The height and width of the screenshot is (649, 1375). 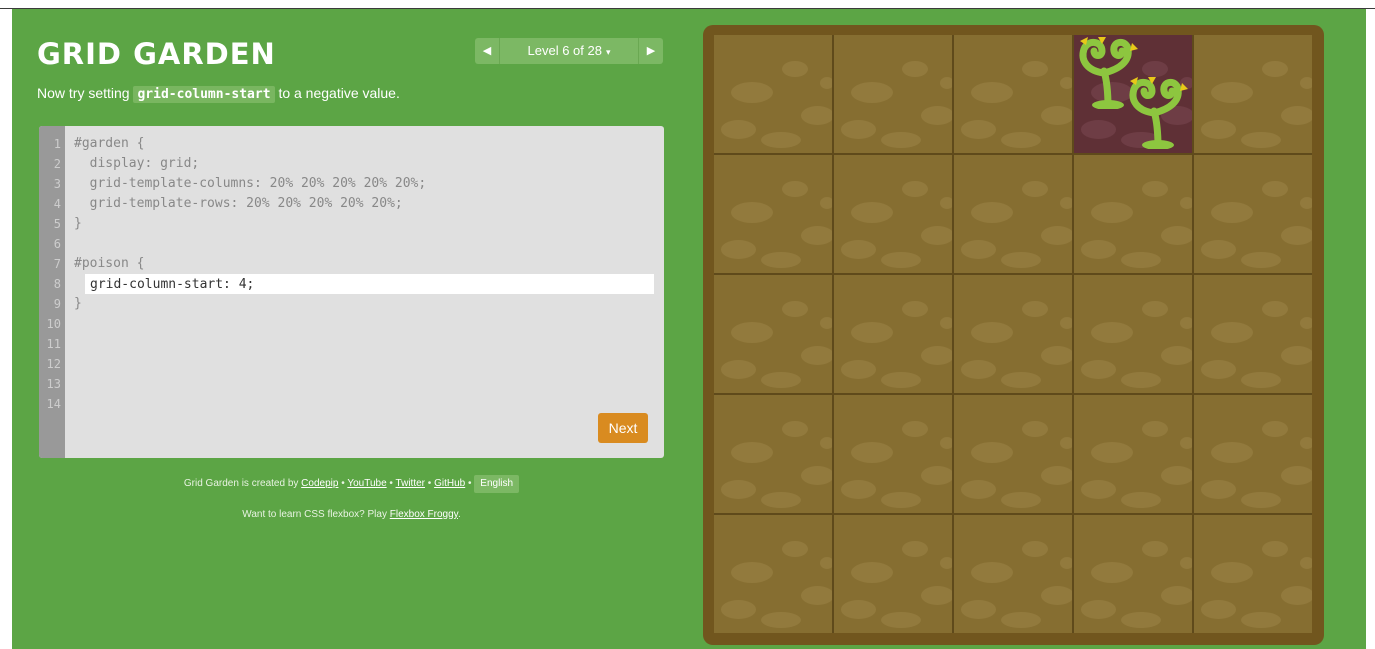 What do you see at coordinates (497, 484) in the screenshot?
I see `language-selector: English` at bounding box center [497, 484].